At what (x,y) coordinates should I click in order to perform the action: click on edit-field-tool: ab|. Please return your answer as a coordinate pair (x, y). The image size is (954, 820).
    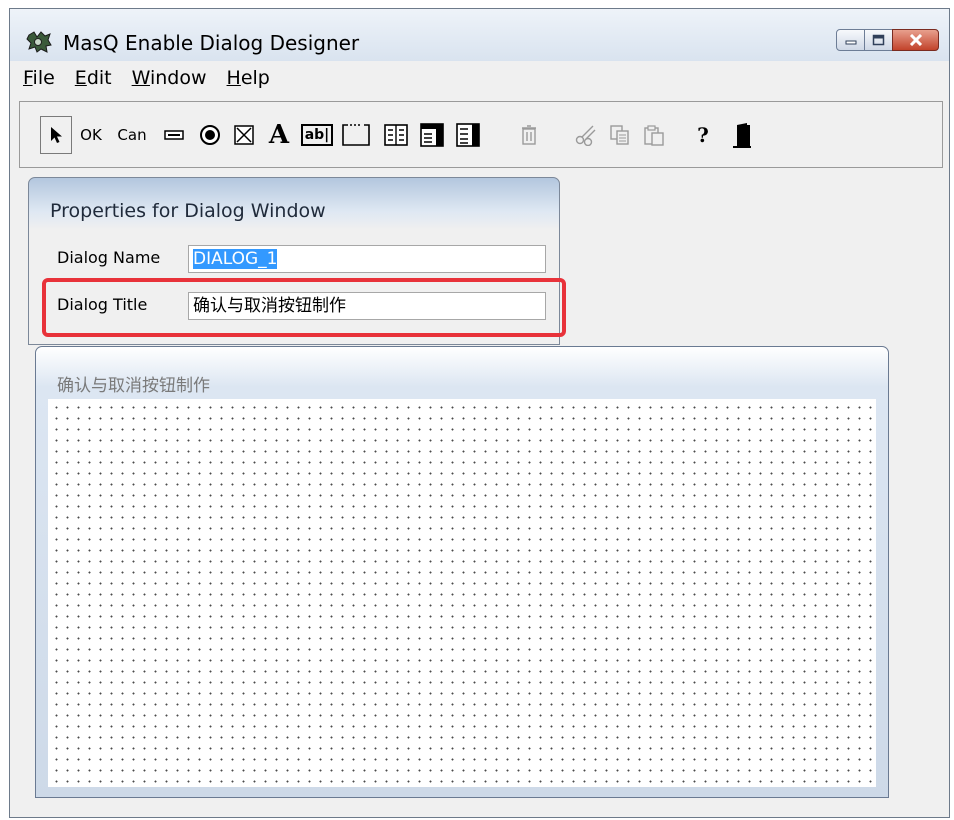
    Looking at the image, I should click on (317, 135).